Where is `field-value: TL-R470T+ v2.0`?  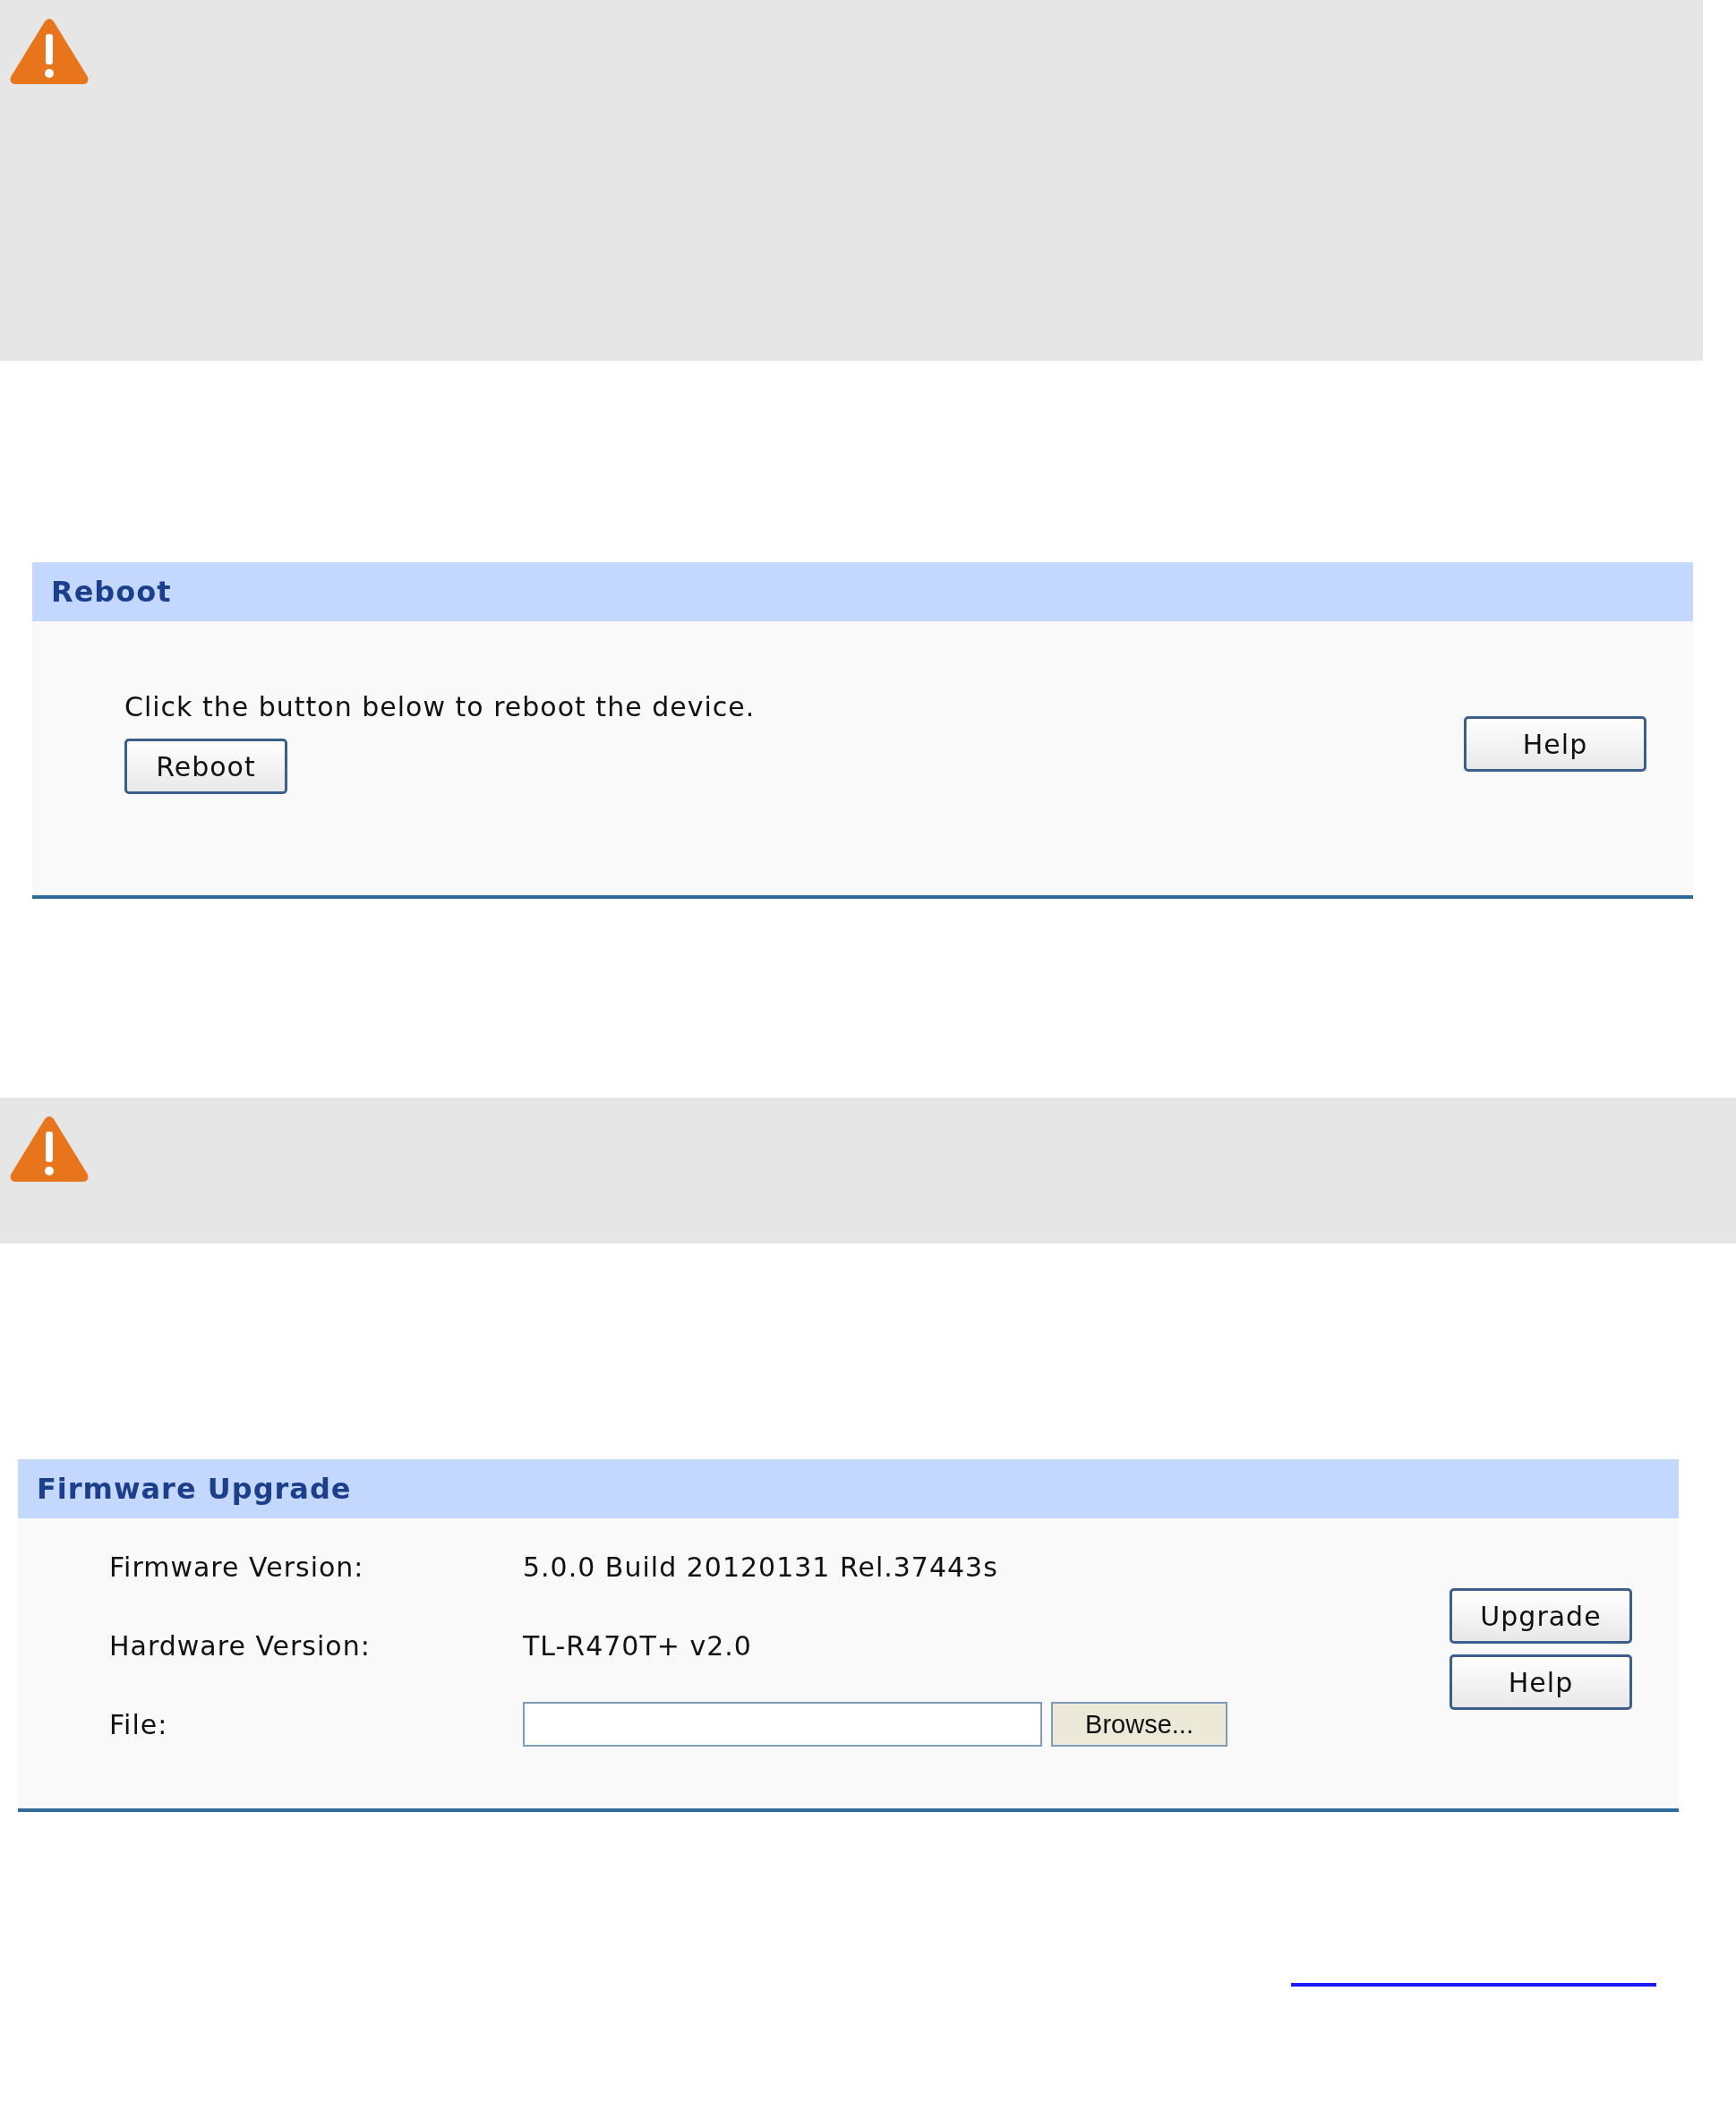 field-value: TL-R470T+ v2.0 is located at coordinates (637, 1645).